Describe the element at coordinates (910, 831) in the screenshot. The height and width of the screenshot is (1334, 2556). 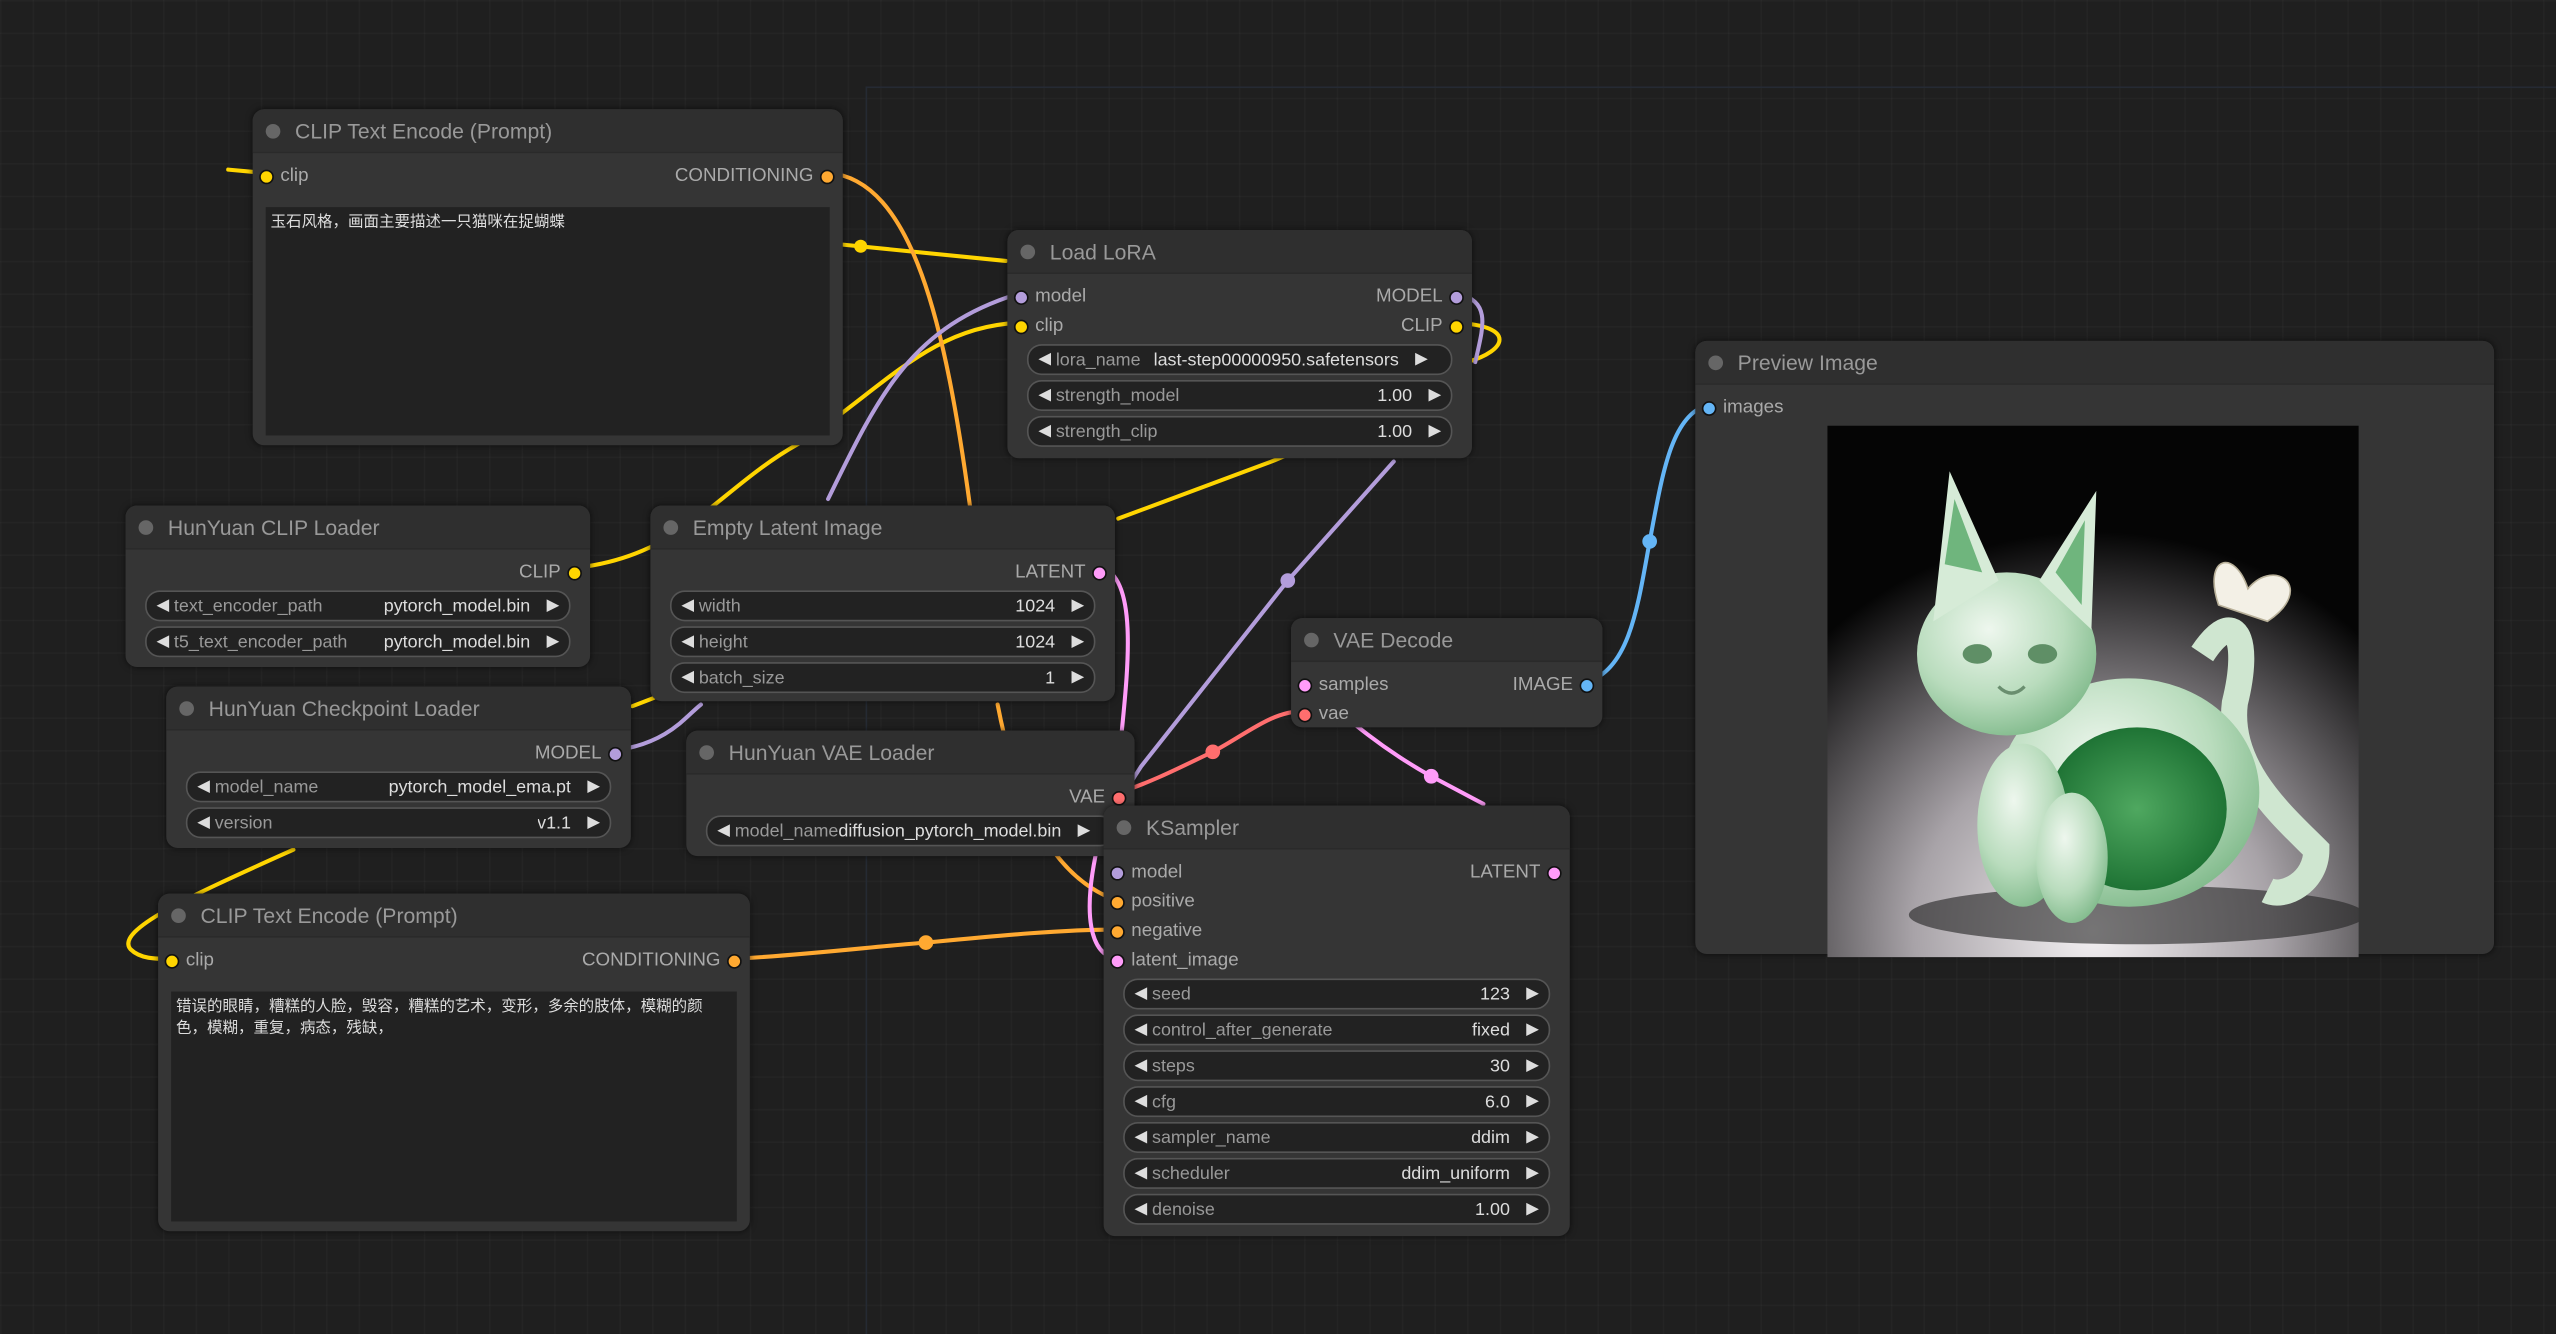
I see `widget-model-name: ◀ model_name diffusion_pytorch_model.bin ▶` at that location.